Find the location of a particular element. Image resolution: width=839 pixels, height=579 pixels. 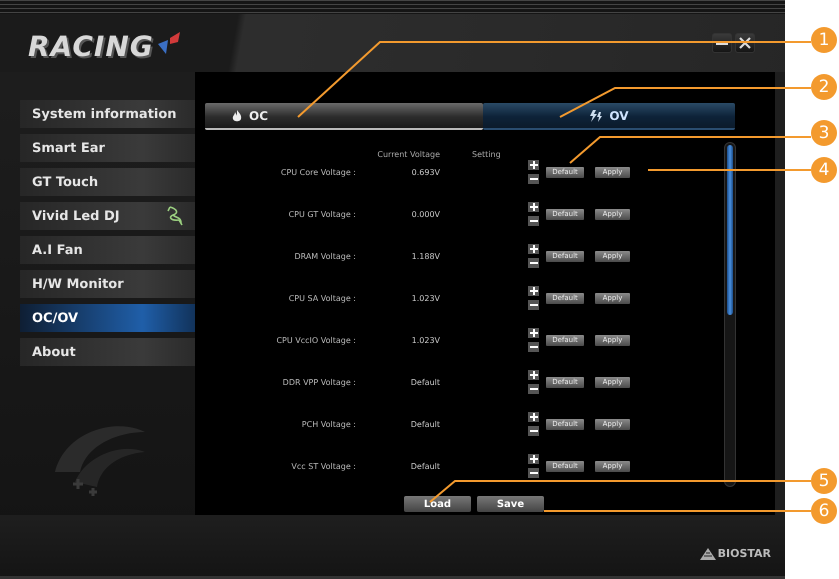

sidebar-item: Vivid Led DJ is located at coordinates (107, 216).